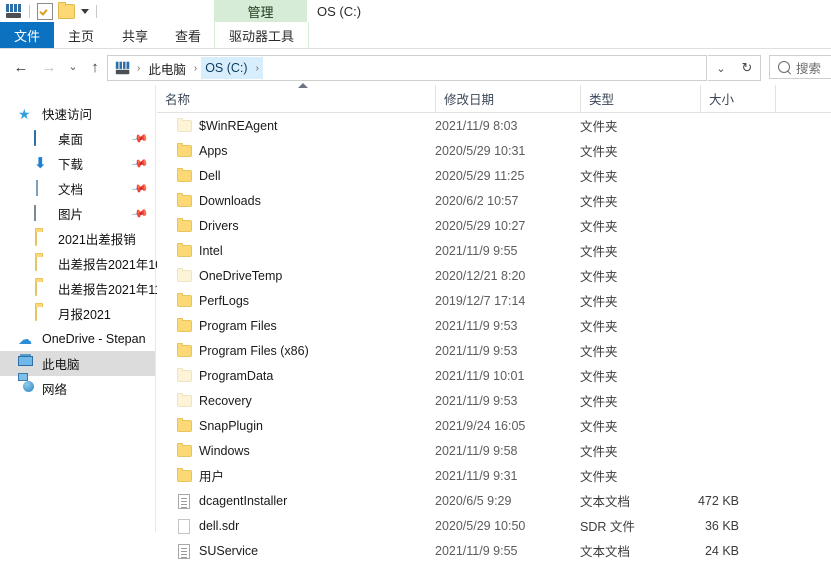 The height and width of the screenshot is (563, 831). I want to click on up-button: ↑, so click(95, 67).